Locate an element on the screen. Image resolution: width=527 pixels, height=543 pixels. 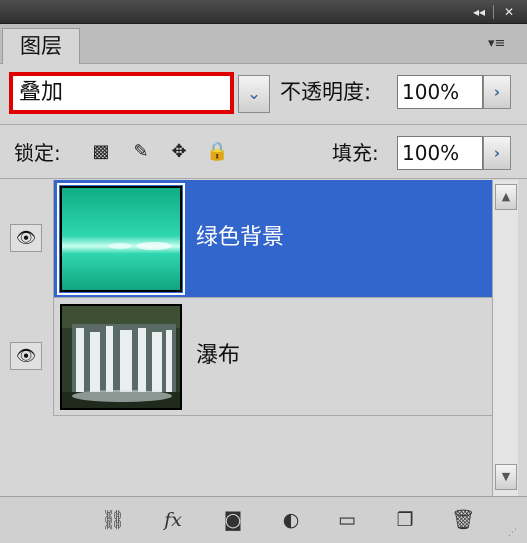
scroll-down-icon: ▼ is located at coordinates (506, 477).